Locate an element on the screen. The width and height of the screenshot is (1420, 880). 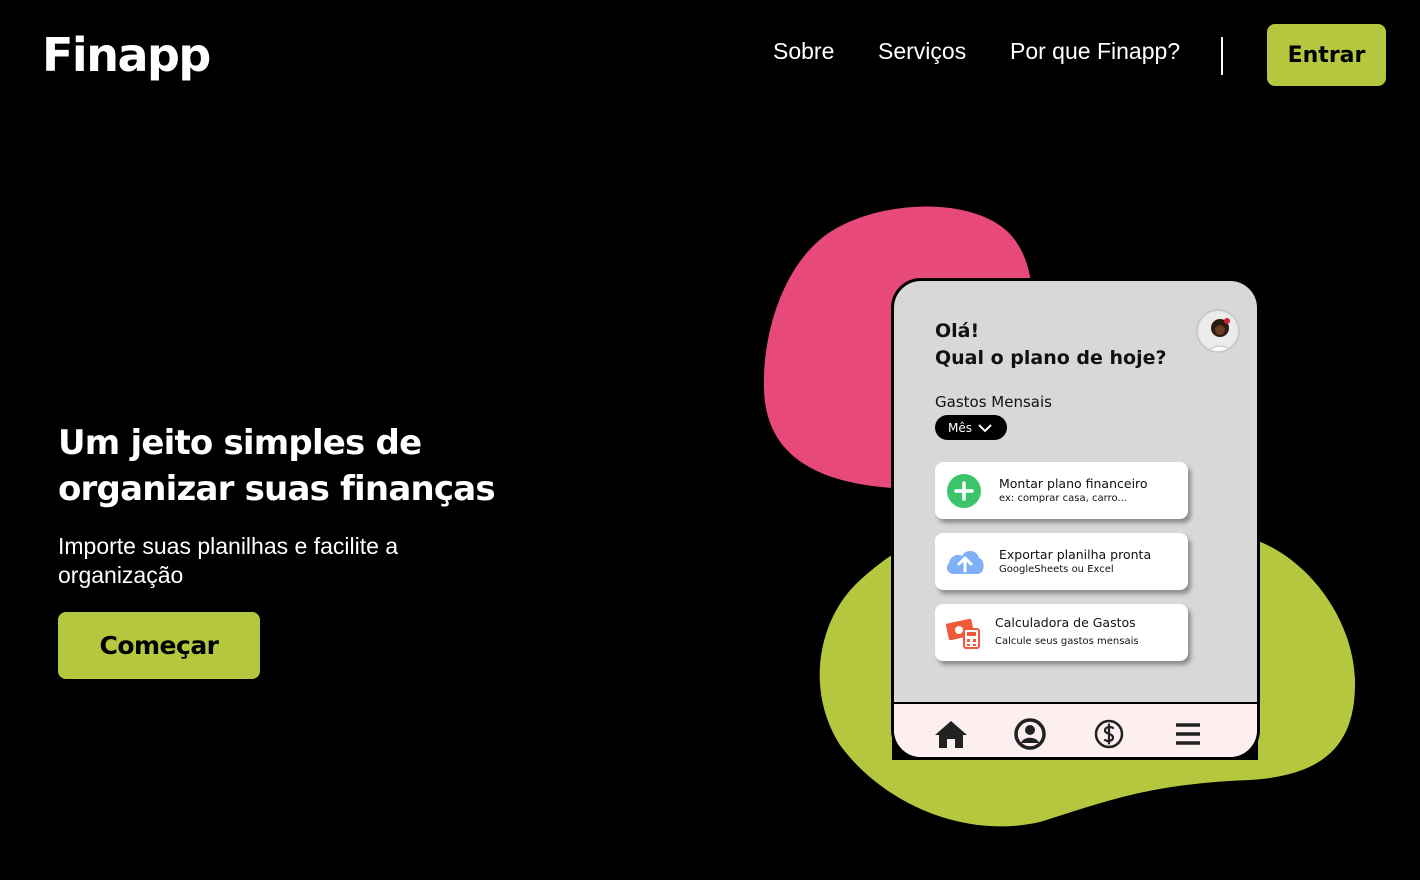
avatar is located at coordinates (1218, 331).